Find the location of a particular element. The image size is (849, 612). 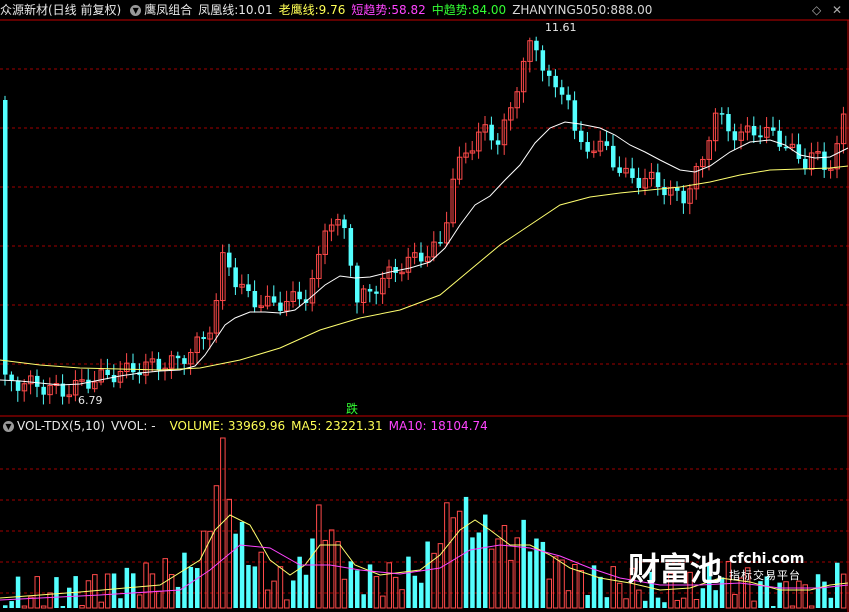

watermark-brand: 财富池 is located at coordinates (675, 569).